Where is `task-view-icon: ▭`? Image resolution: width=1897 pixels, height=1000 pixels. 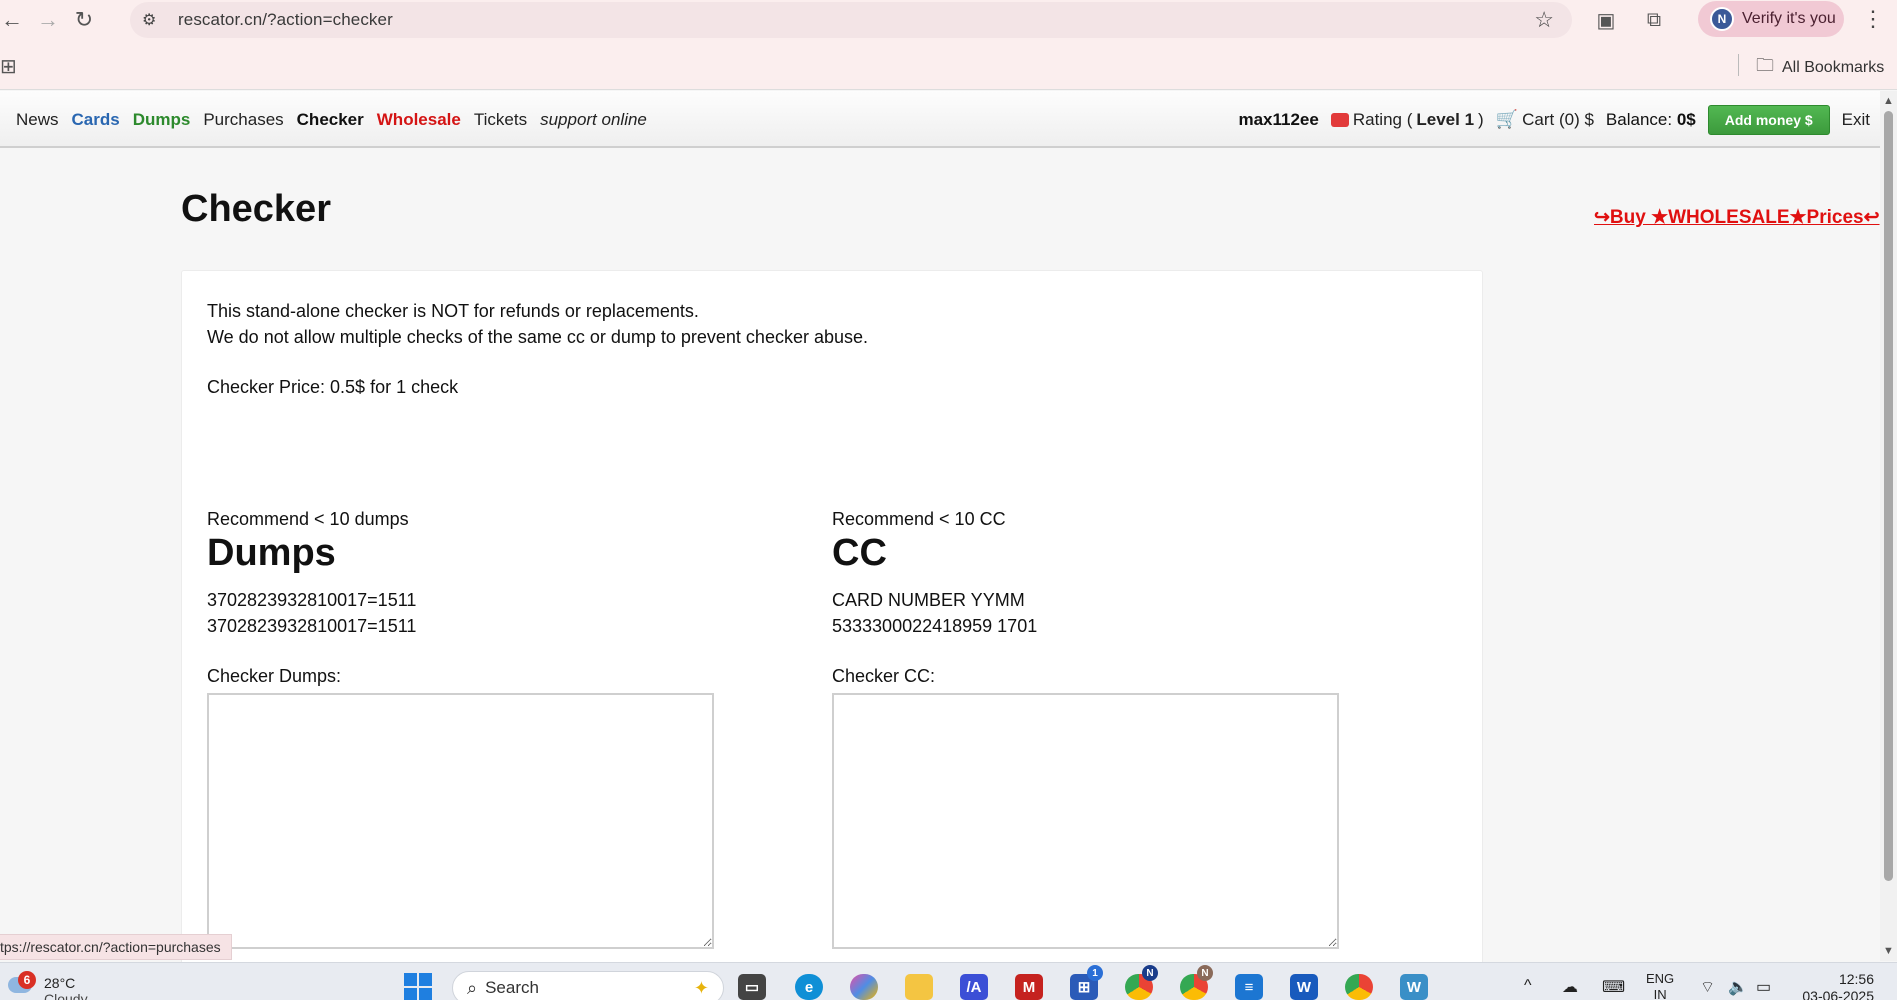
task-view-icon: ▭ is located at coordinates (752, 987).